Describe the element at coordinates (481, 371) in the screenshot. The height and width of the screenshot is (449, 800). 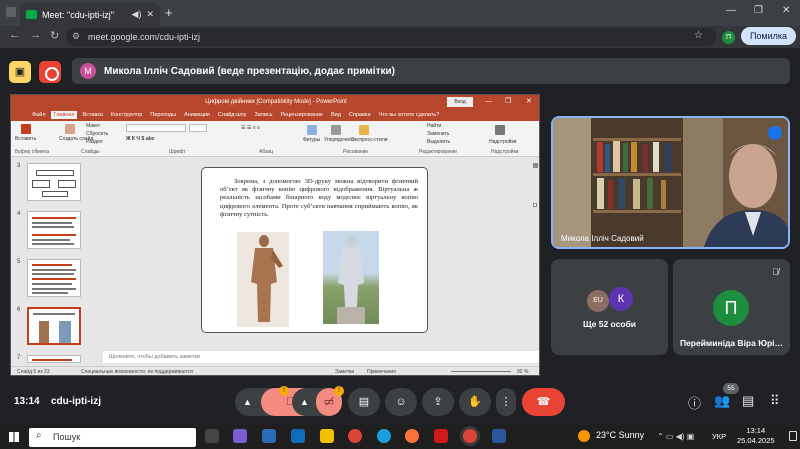
I see `zoom-slider` at that location.